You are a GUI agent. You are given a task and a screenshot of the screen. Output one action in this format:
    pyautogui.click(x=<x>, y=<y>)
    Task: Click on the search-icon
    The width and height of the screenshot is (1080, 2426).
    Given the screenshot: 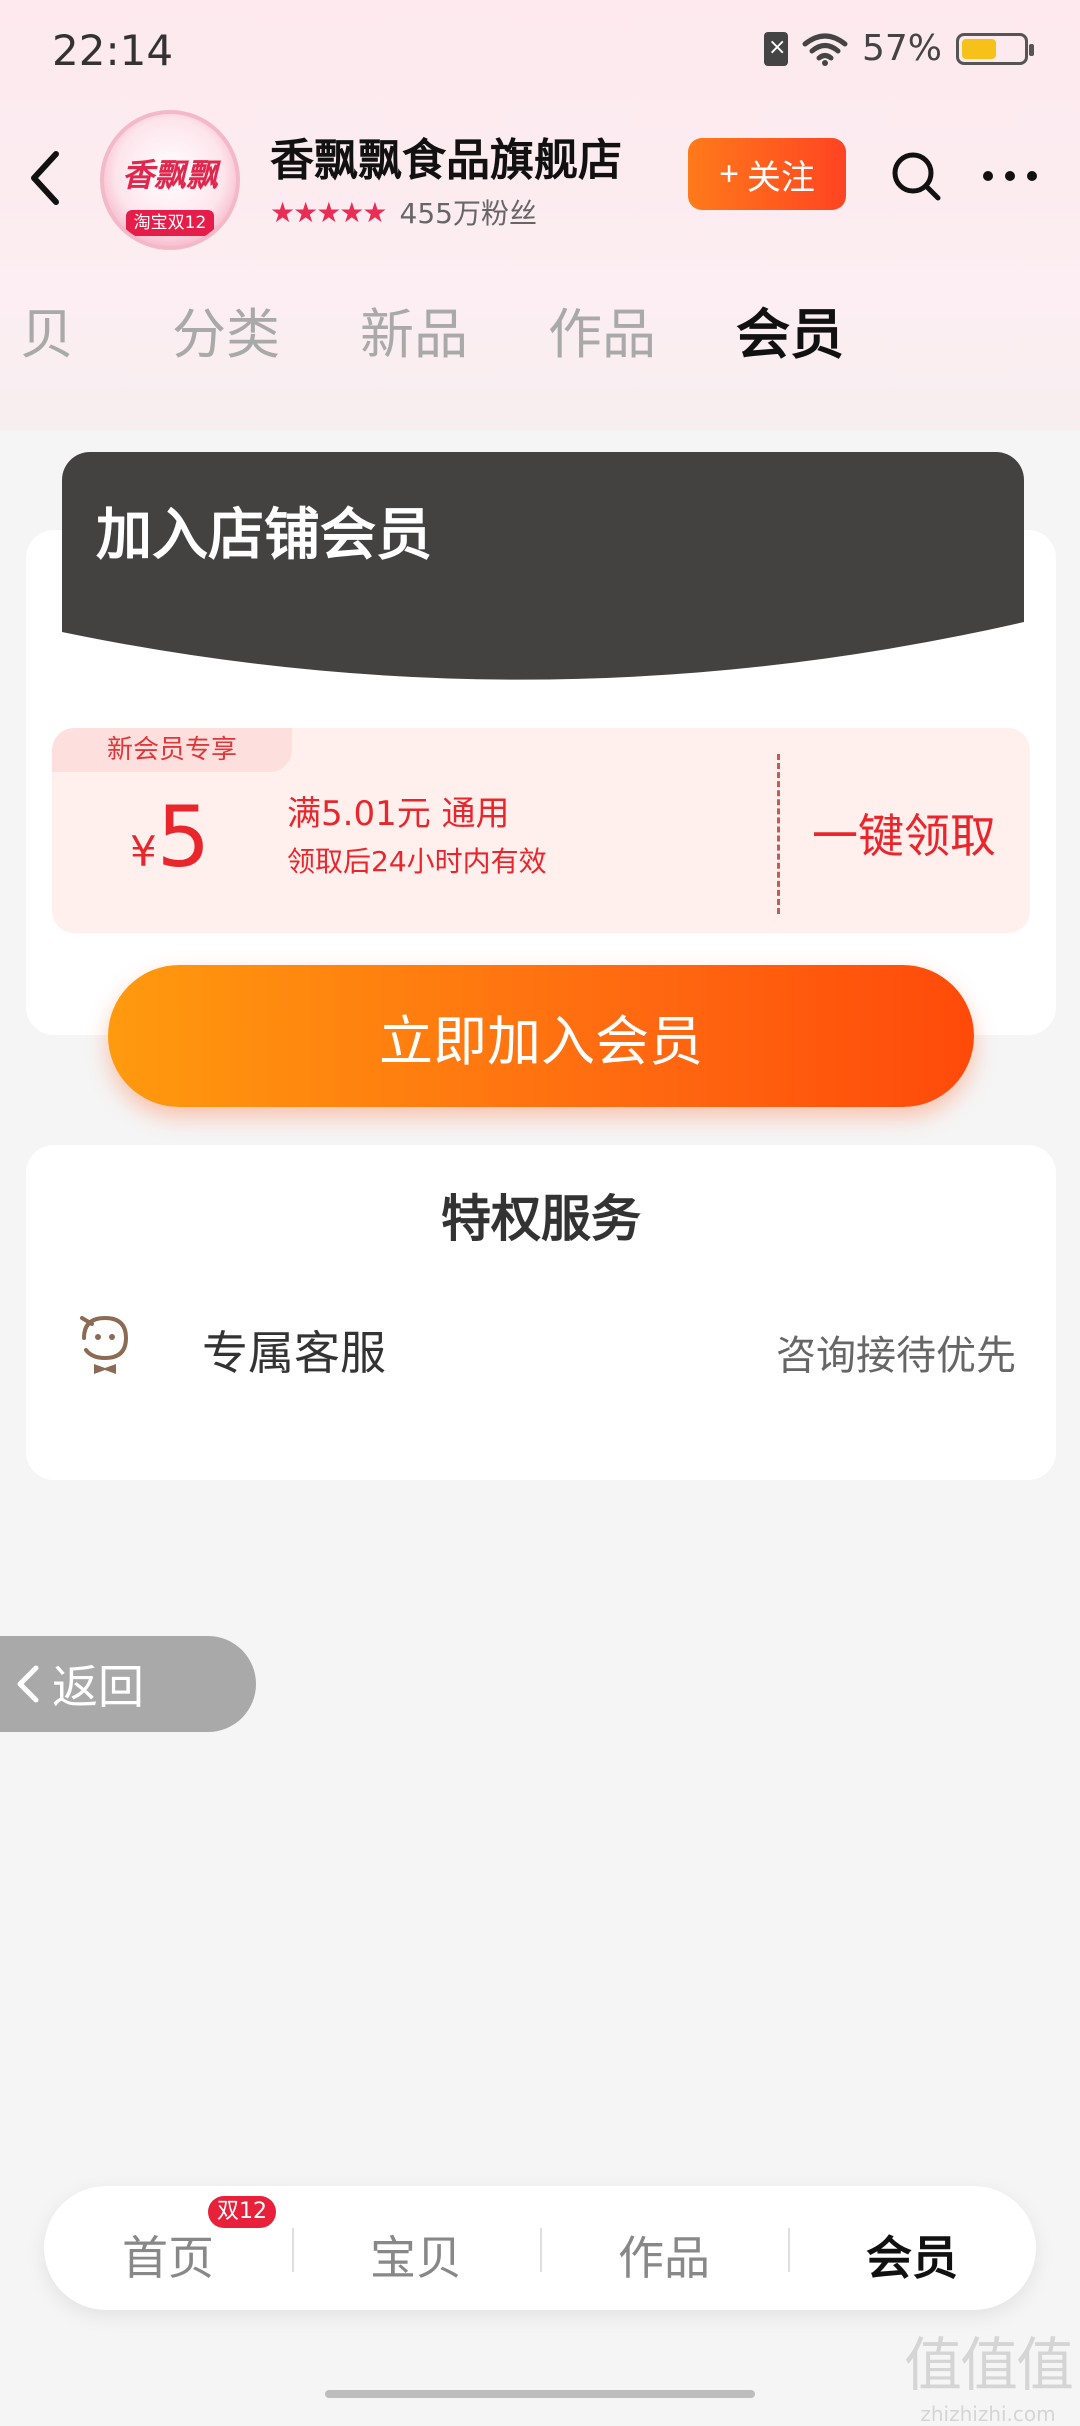 What is the action you would take?
    pyautogui.click(x=916, y=176)
    